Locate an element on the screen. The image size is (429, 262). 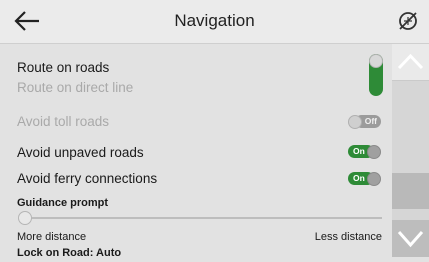
route-on-direct-line-label: Route on direct line is located at coordinates (75, 87).